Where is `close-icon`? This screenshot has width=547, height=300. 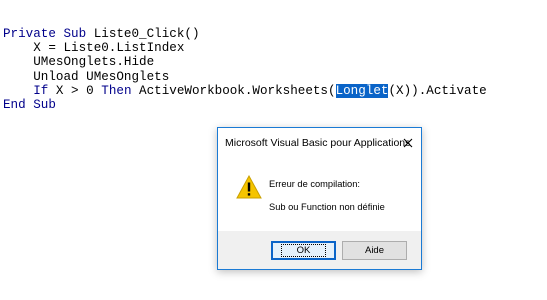
close-icon is located at coordinates (408, 143).